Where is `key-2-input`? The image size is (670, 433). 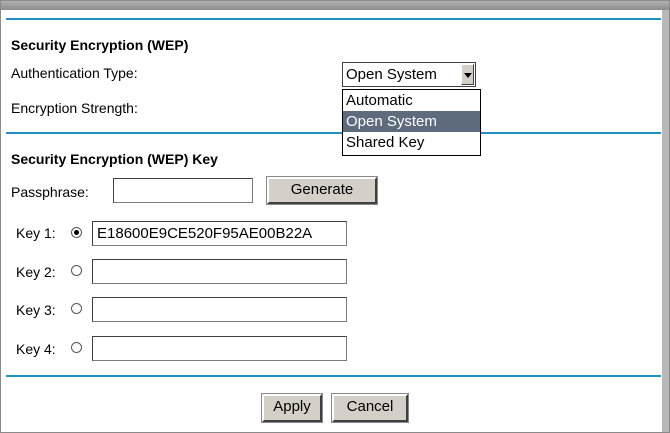 key-2-input is located at coordinates (219, 271).